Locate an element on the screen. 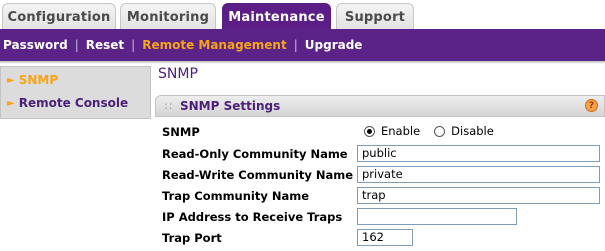 This screenshot has width=605, height=251. subnav-remote-management: Remote Management is located at coordinates (214, 45).